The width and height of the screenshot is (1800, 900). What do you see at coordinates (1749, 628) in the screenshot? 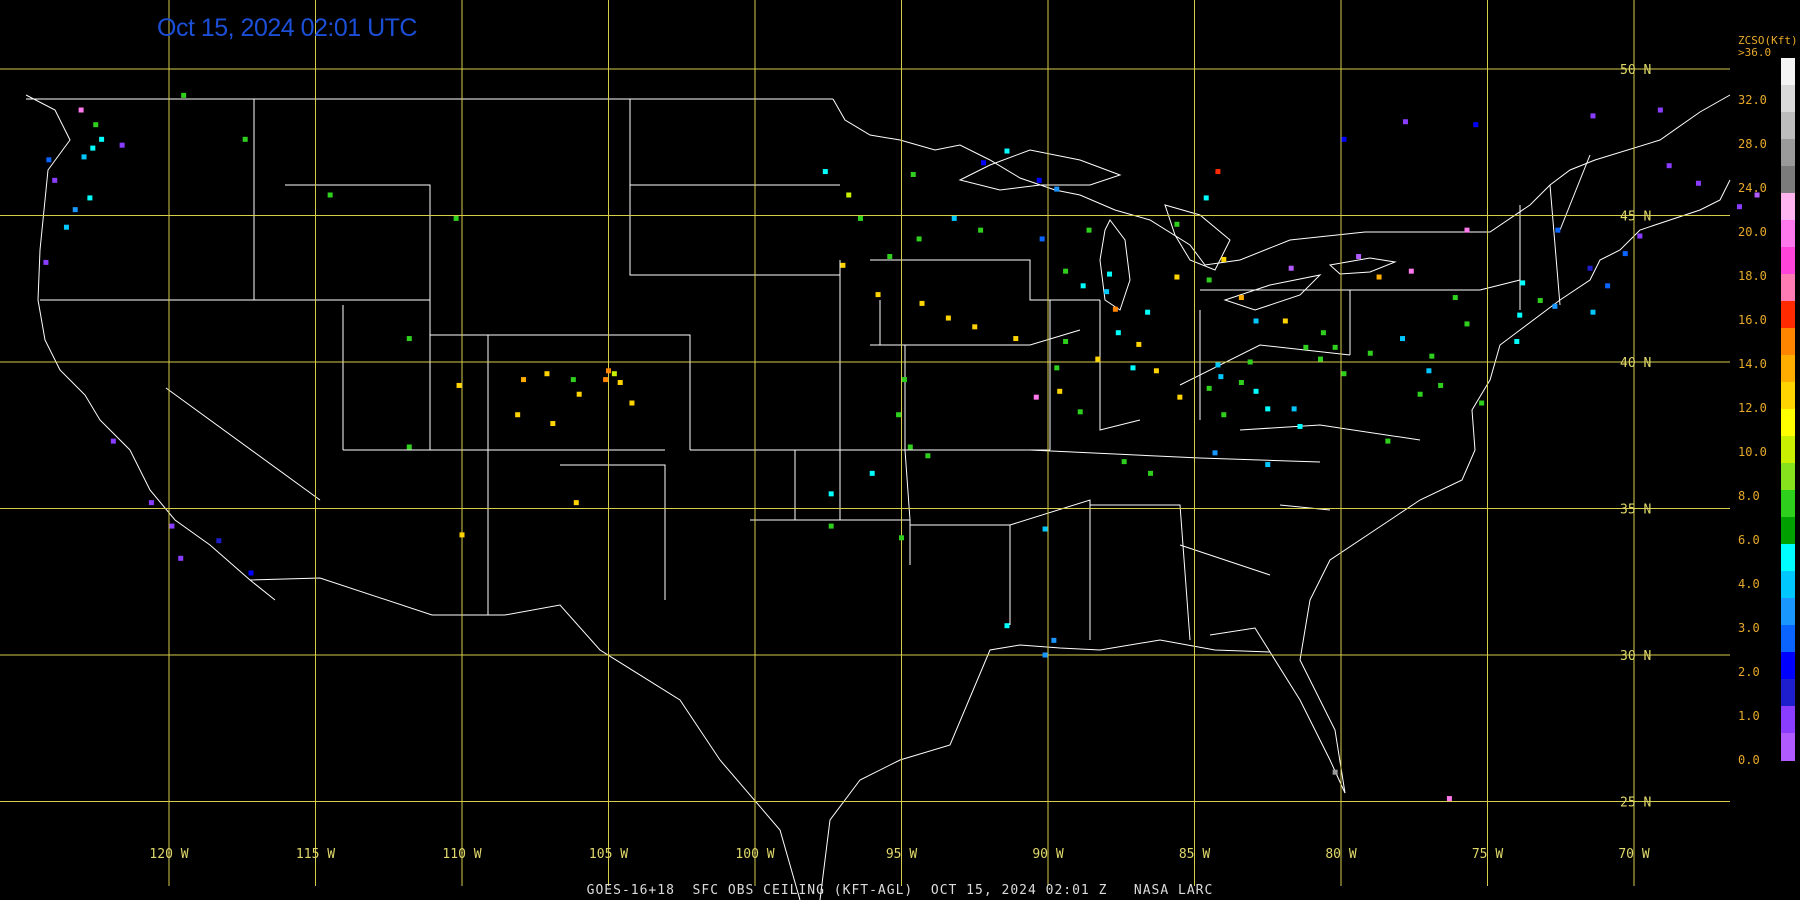
I see `colorbar-tick-label: 3.0` at bounding box center [1749, 628].